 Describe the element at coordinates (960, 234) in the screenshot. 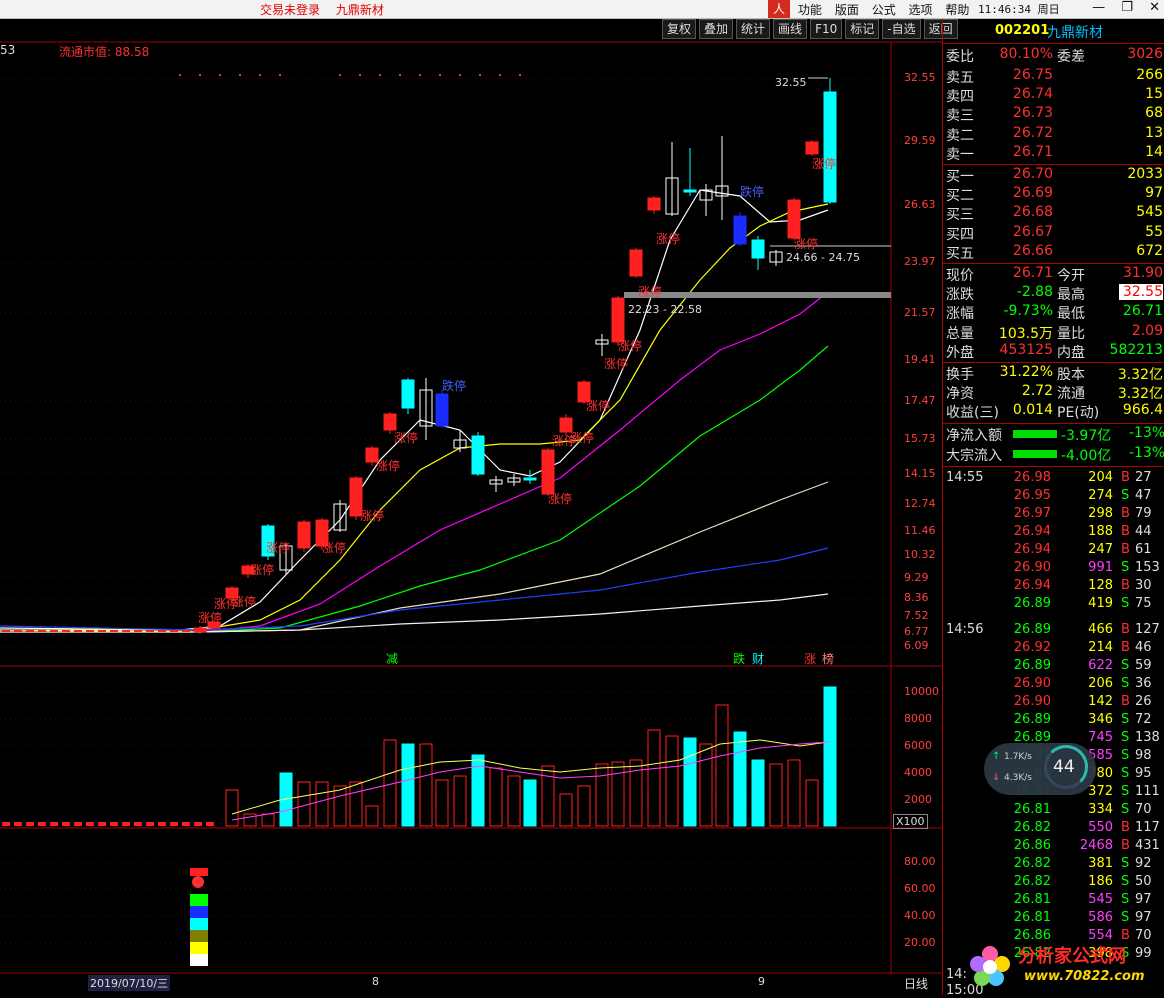

I see `bid-label: 买四` at that location.